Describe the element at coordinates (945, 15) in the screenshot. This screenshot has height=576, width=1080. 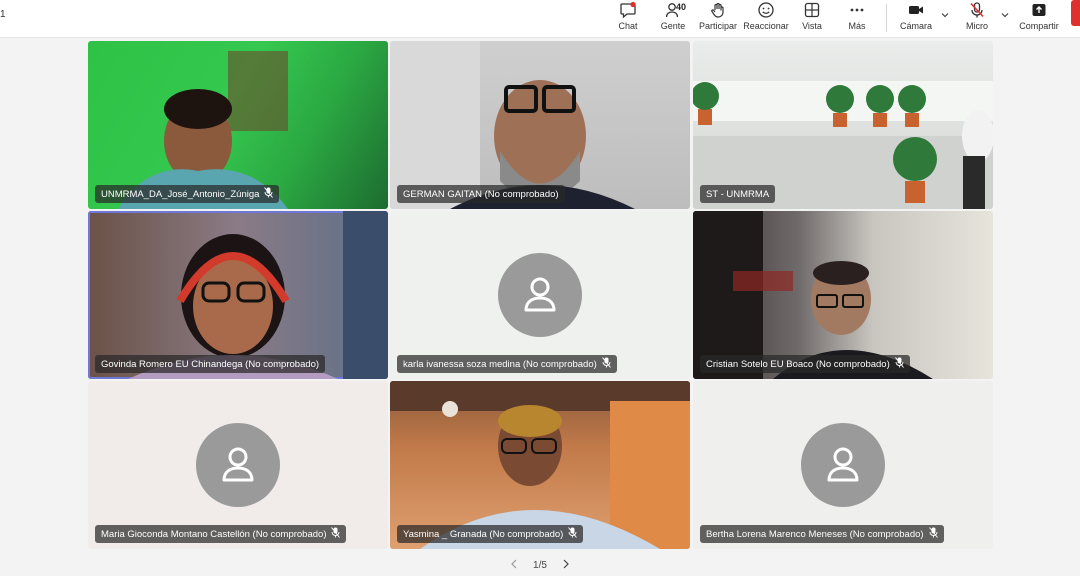
I see `camera-options-caret` at that location.